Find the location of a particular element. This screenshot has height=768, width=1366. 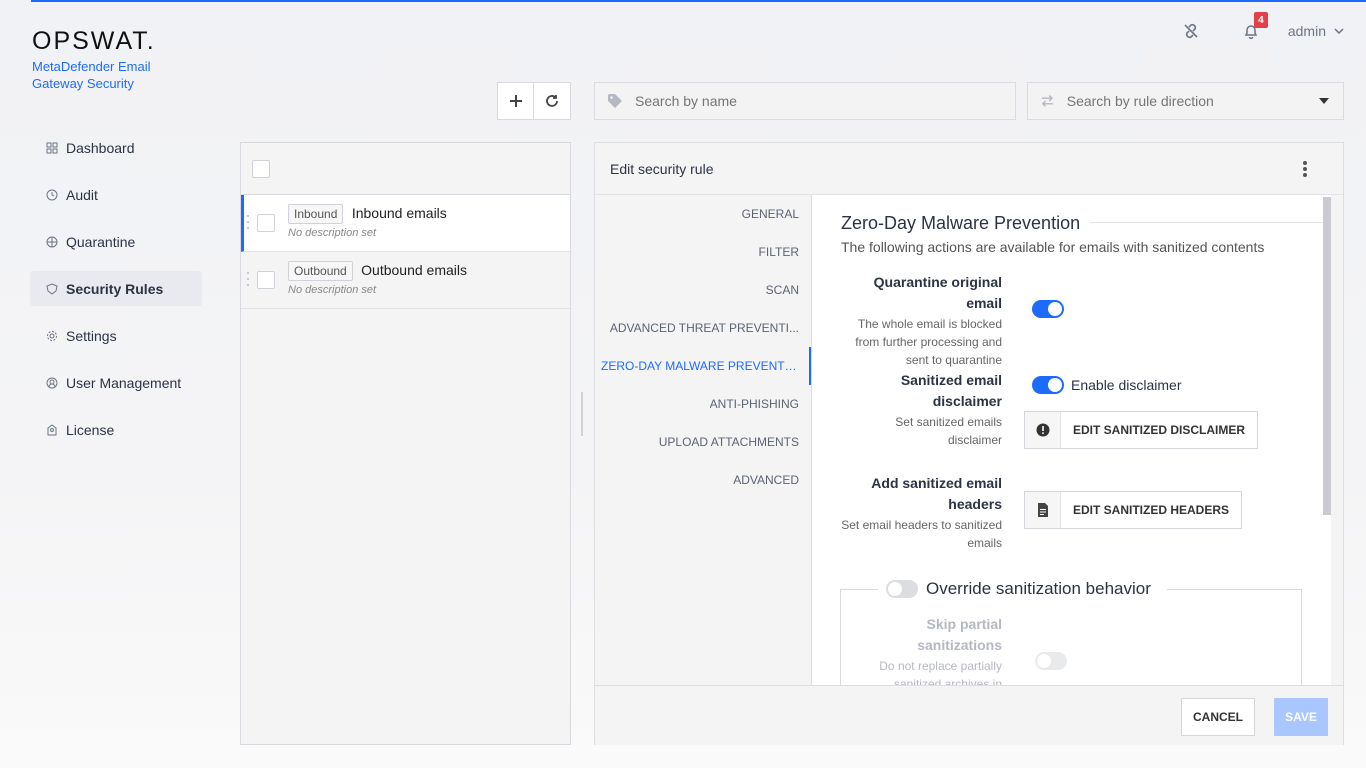

tab-upload-attachments: UPLOAD ATTACHMENTS is located at coordinates (703, 442).